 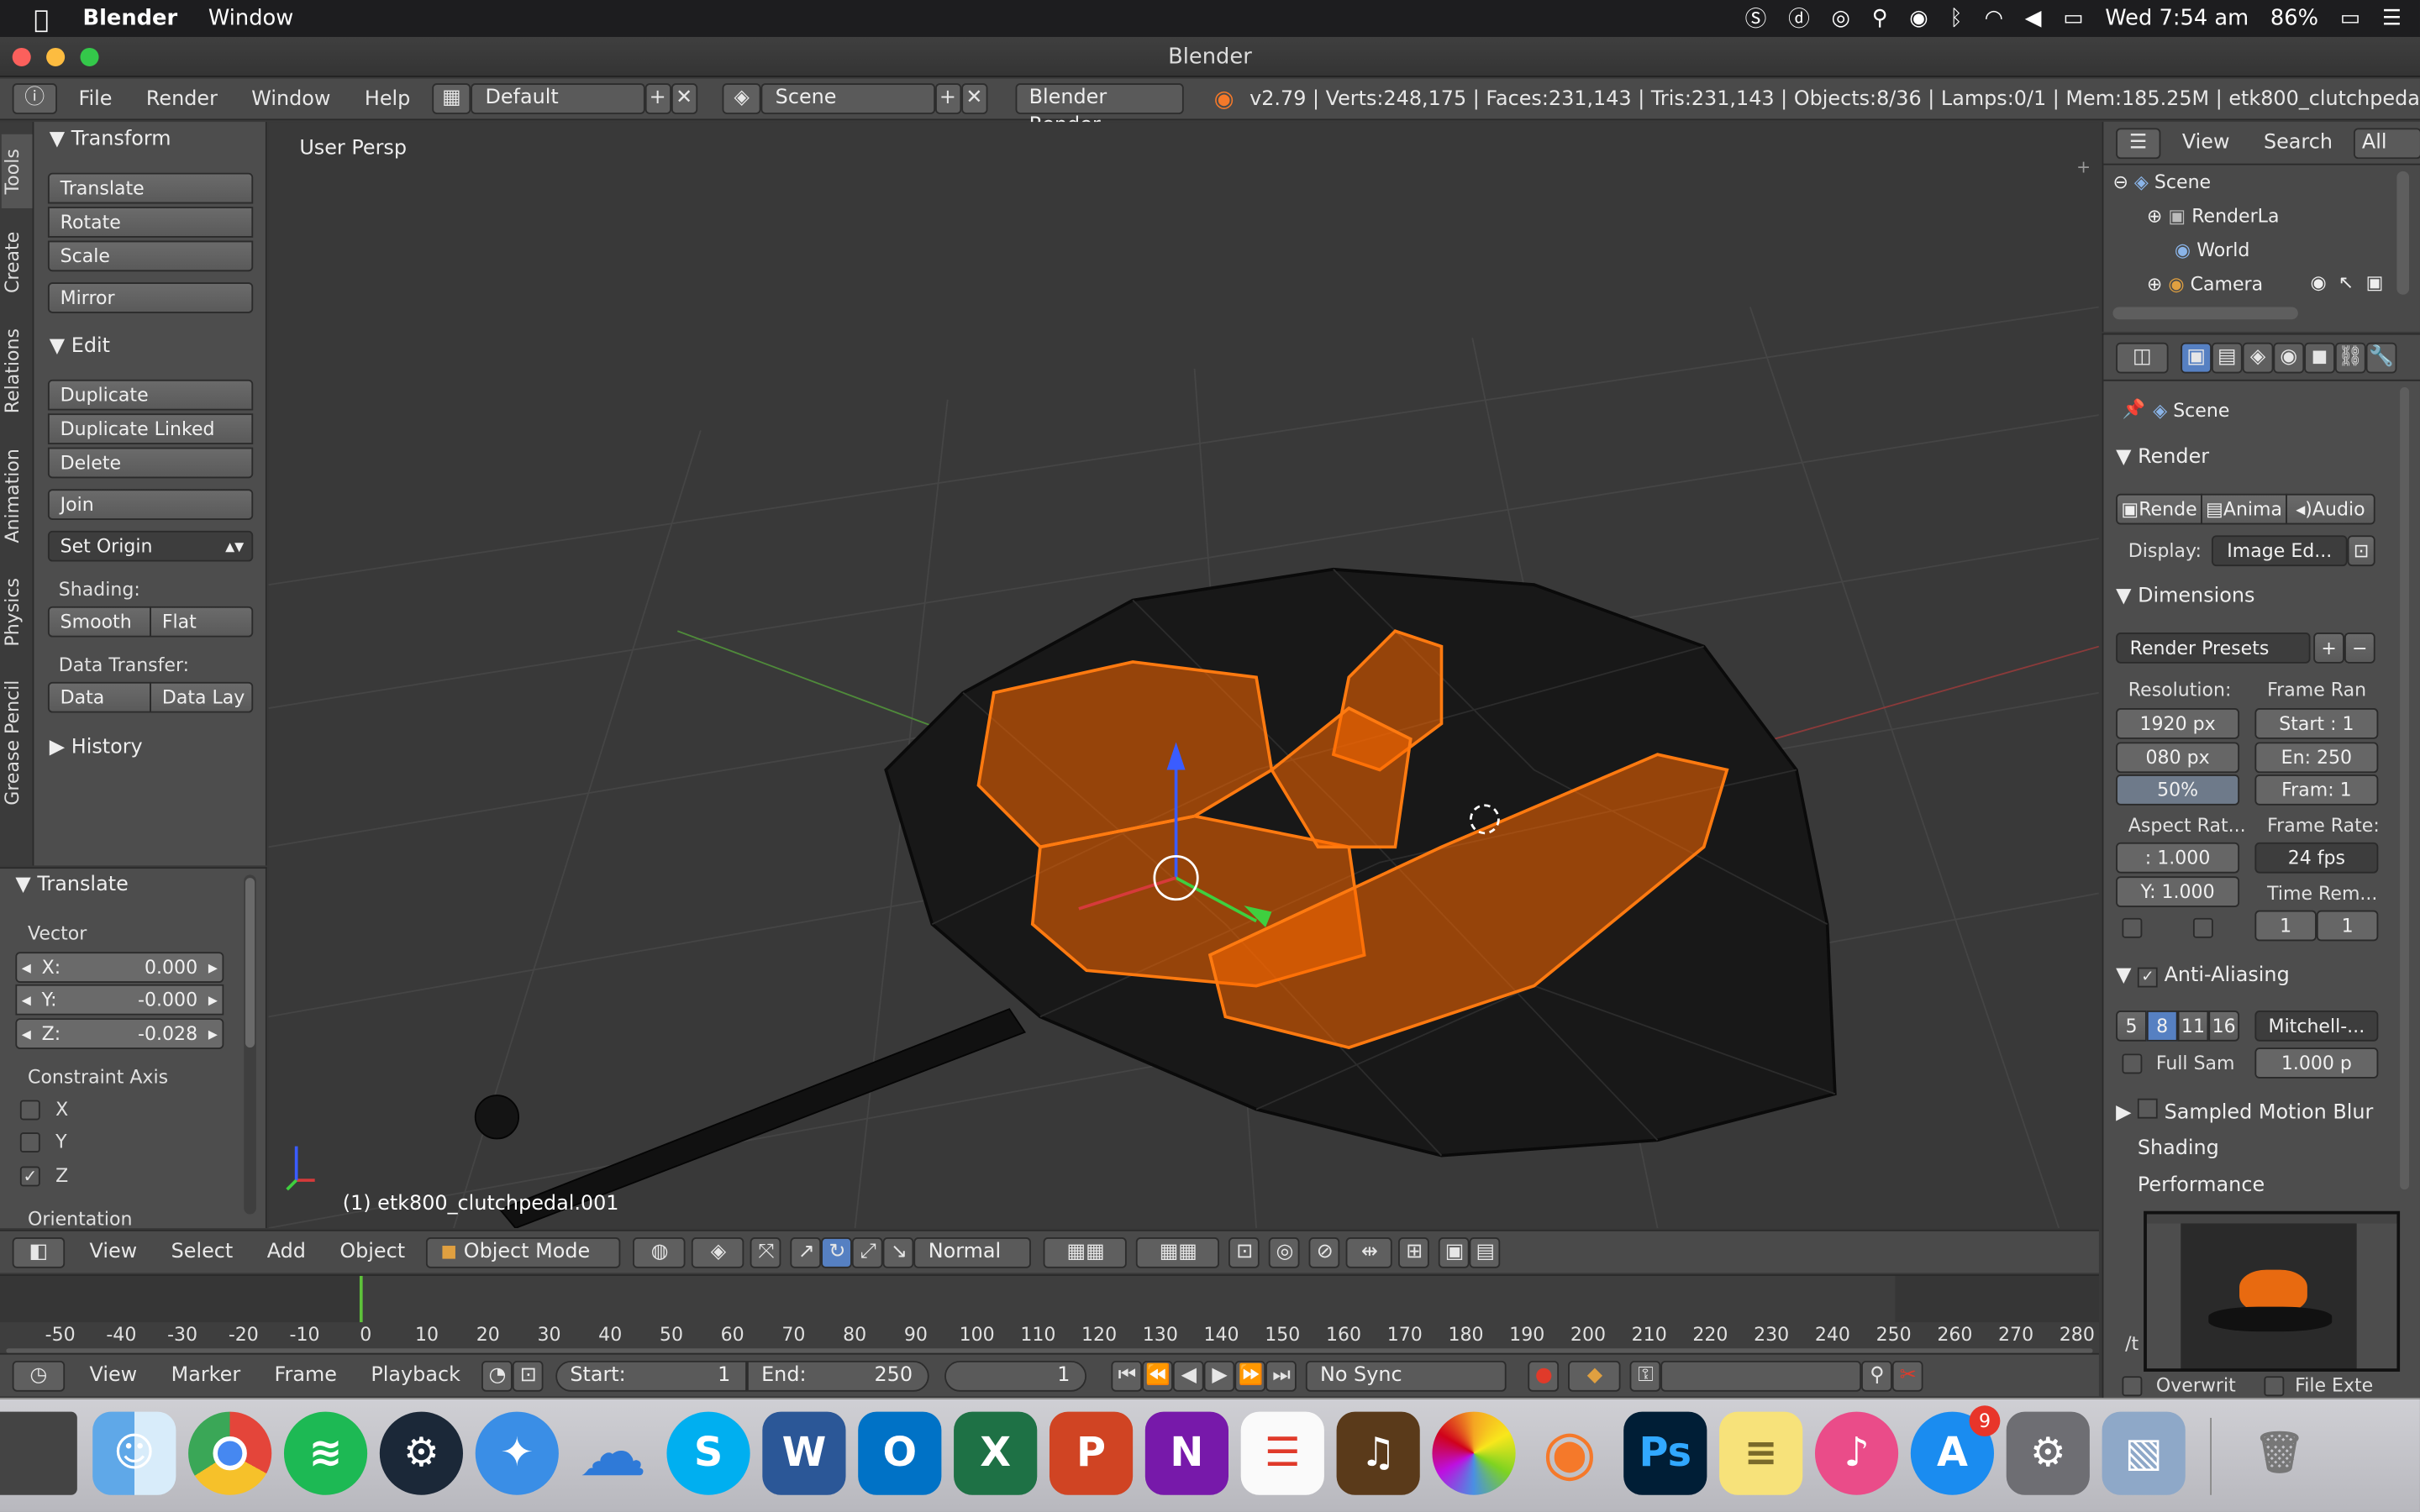 What do you see at coordinates (804, 1453) in the screenshot?
I see `word-icon: W` at bounding box center [804, 1453].